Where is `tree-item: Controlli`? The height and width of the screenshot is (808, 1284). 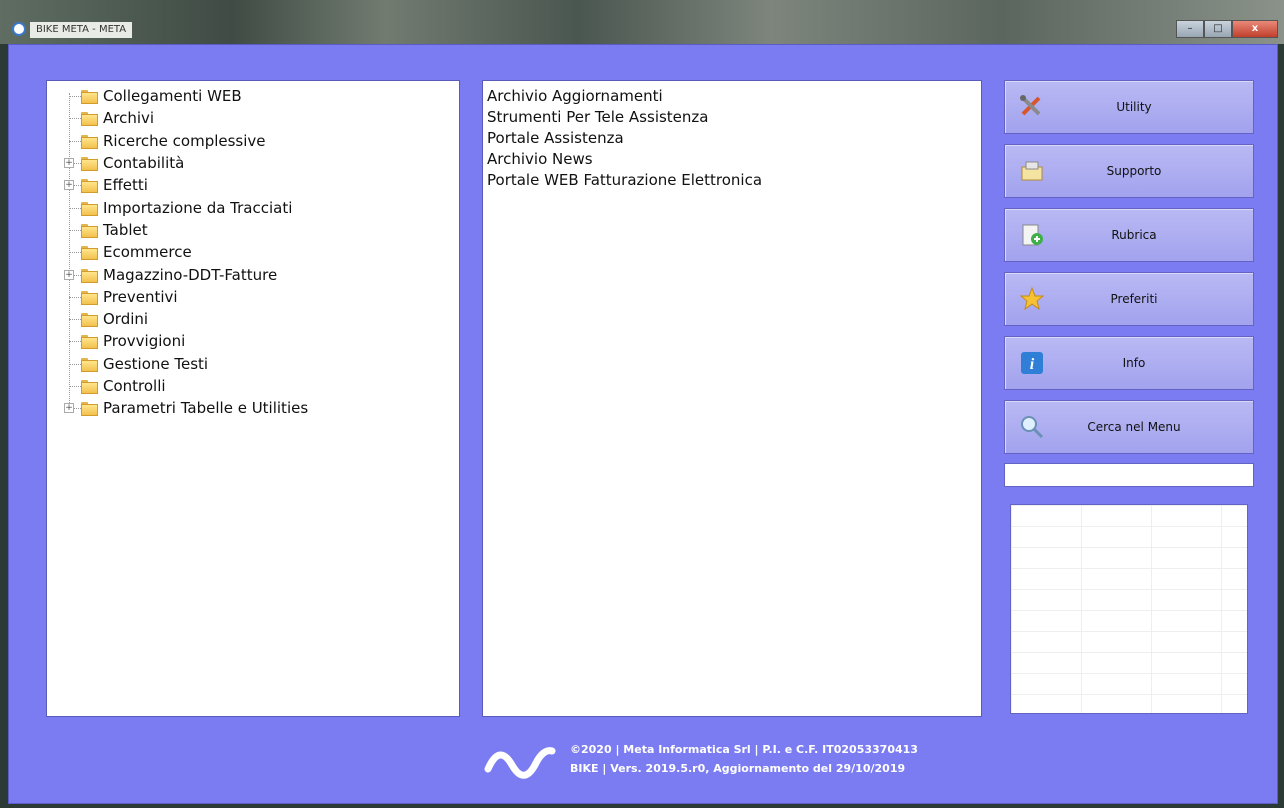 tree-item: Controlli is located at coordinates (253, 386).